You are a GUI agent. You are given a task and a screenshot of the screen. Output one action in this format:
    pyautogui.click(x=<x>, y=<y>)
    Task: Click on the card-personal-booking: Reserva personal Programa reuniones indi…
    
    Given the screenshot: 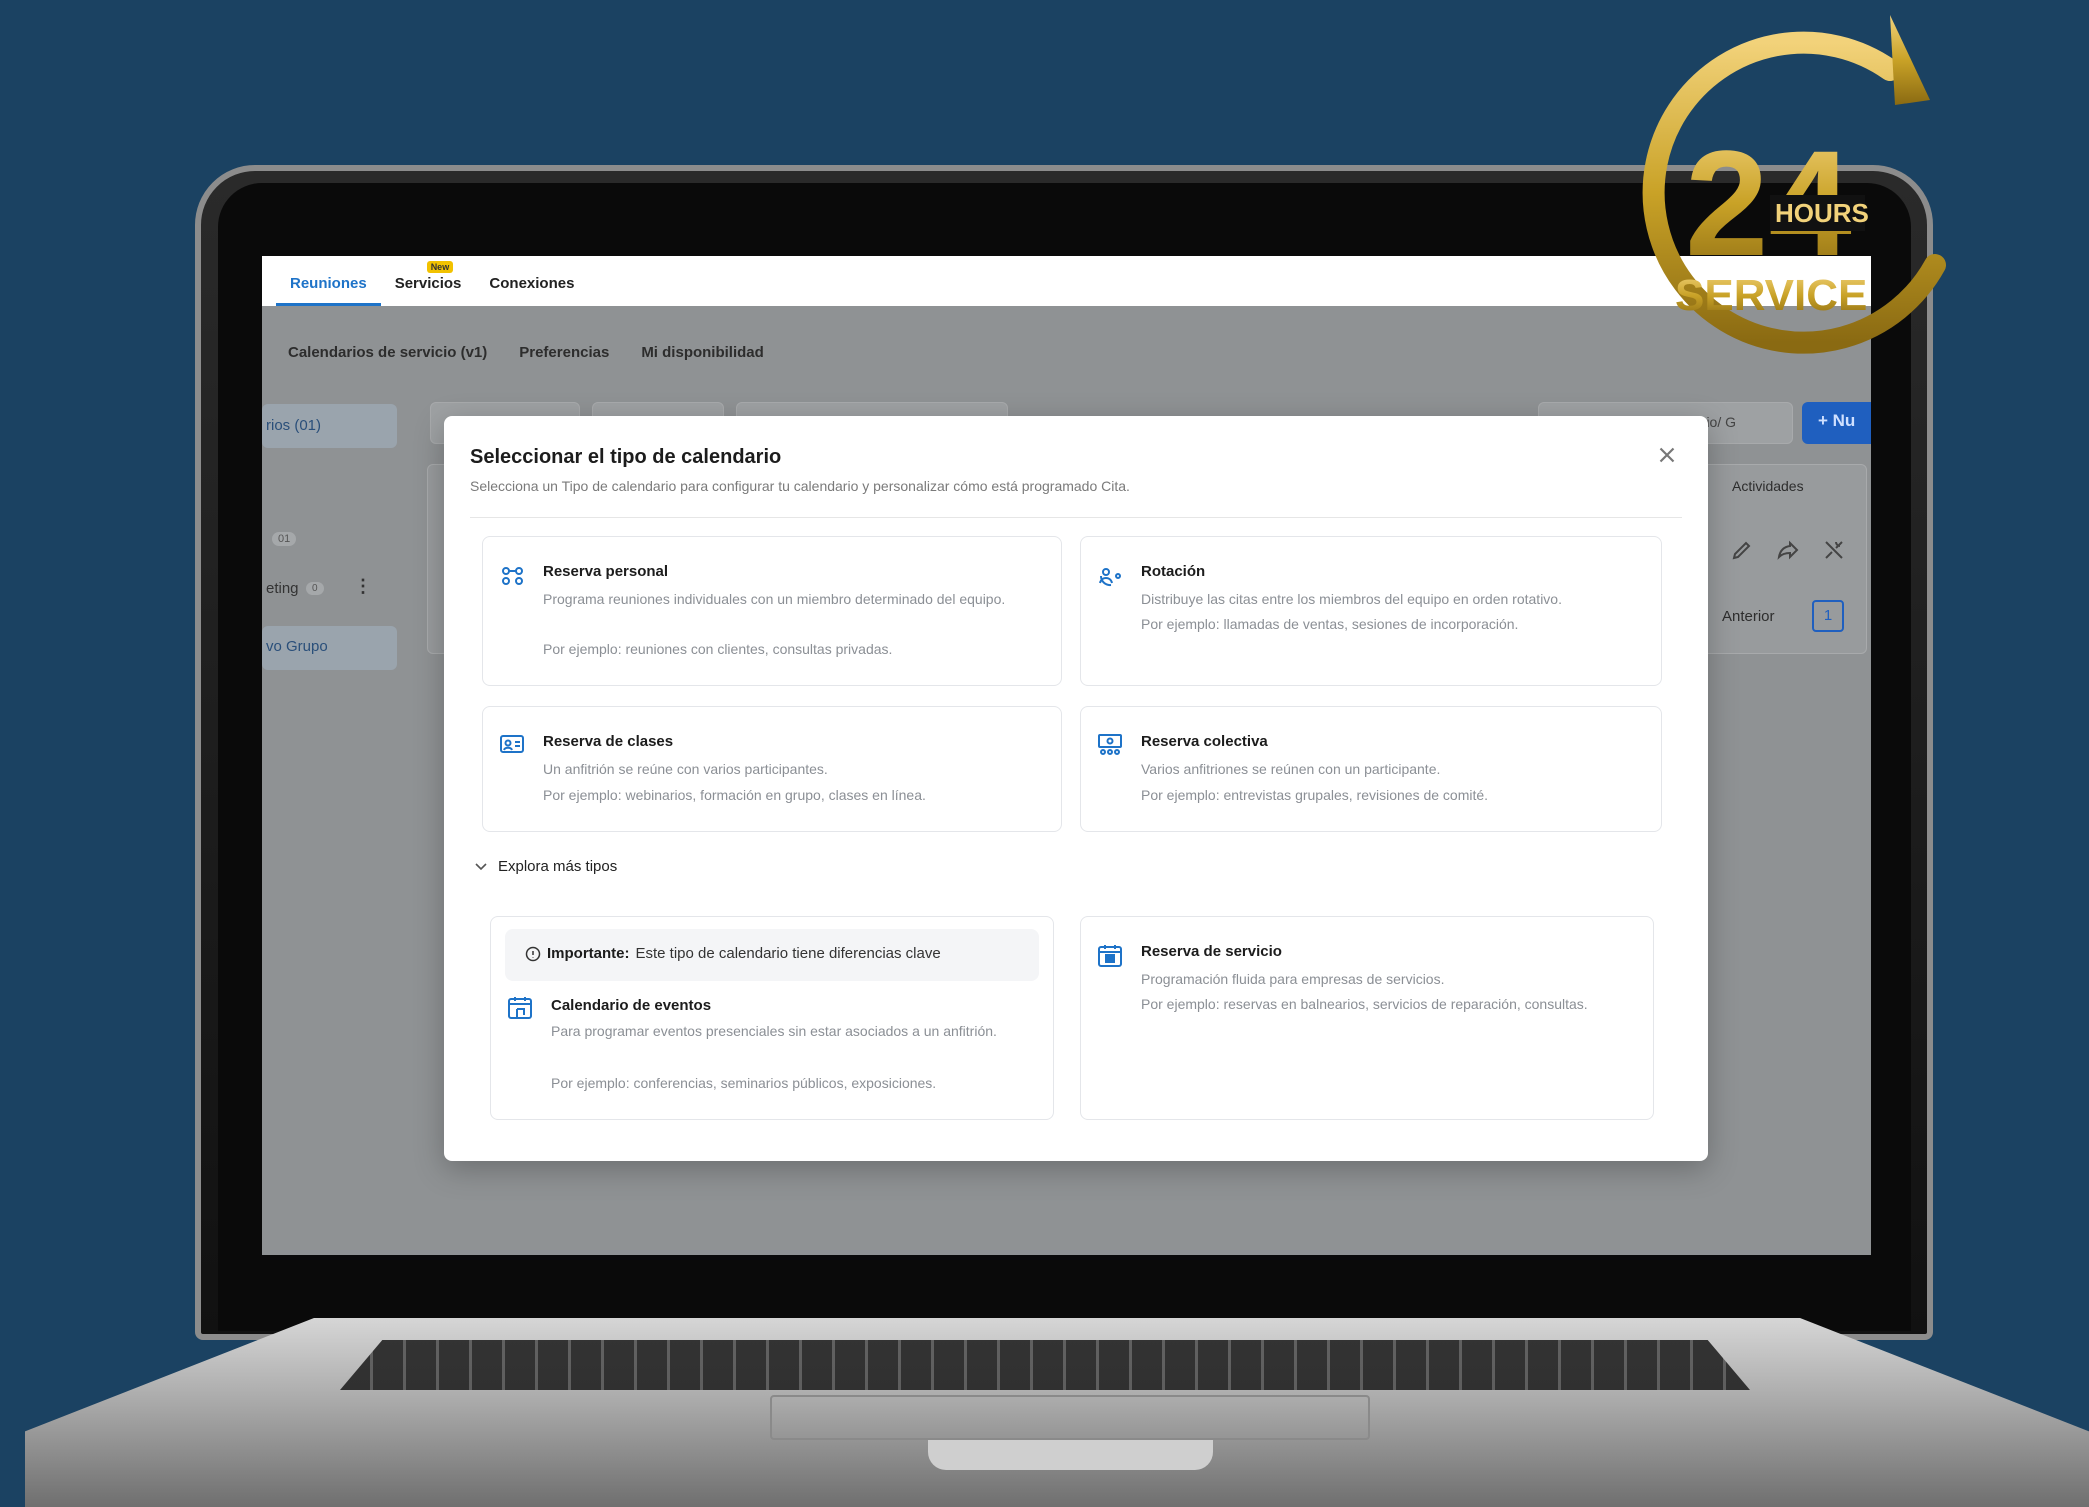 What is the action you would take?
    pyautogui.click(x=772, y=611)
    